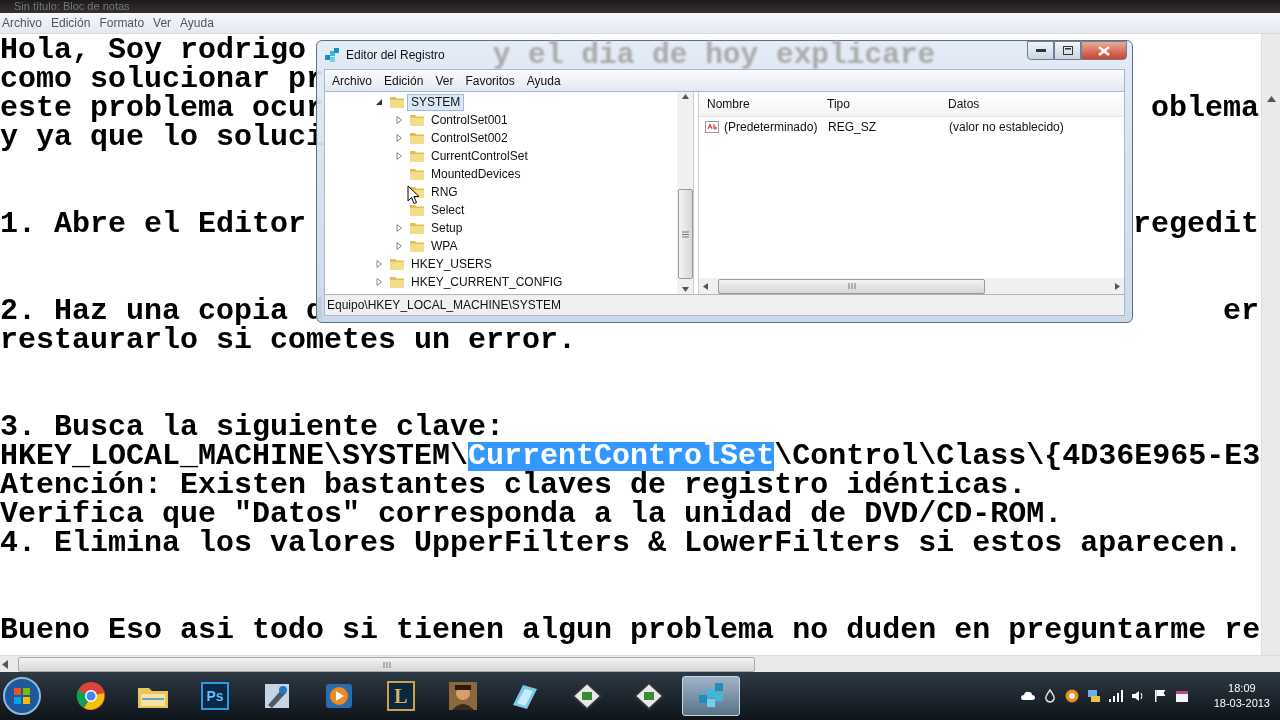  I want to click on text-line: regedit, so click(1196, 224).